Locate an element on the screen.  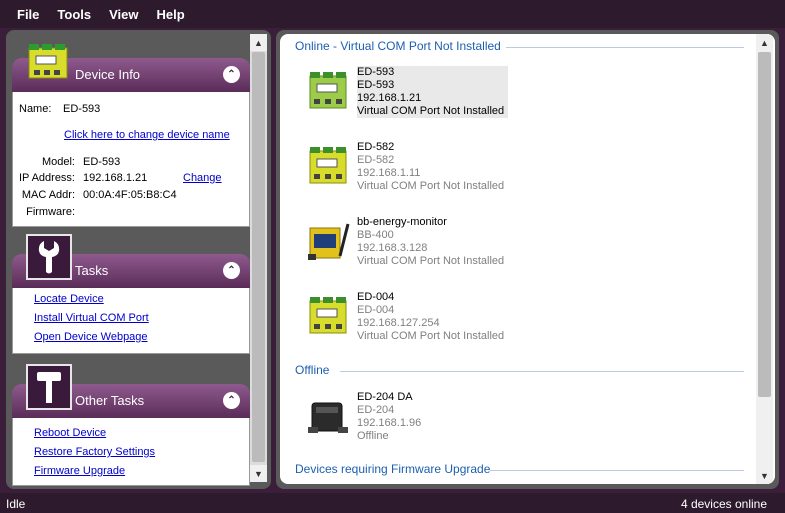
change-device-name-link: Click here to change device name is located at coordinates (147, 135).